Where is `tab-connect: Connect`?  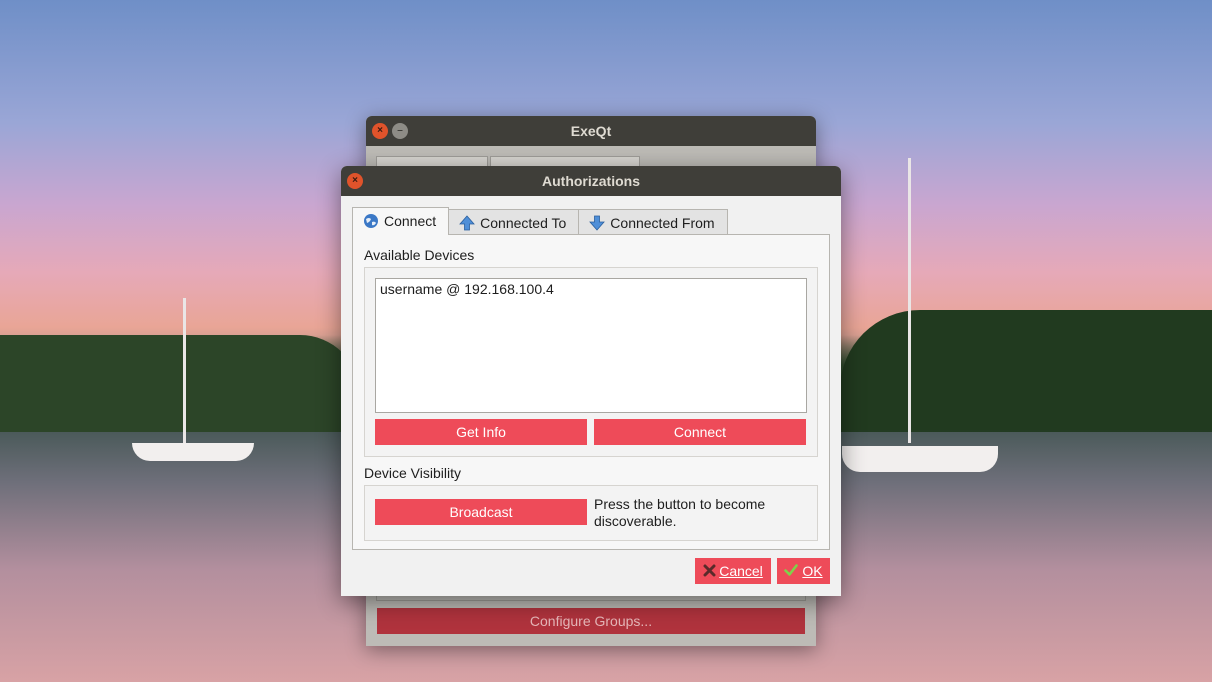 tab-connect: Connect is located at coordinates (401, 221).